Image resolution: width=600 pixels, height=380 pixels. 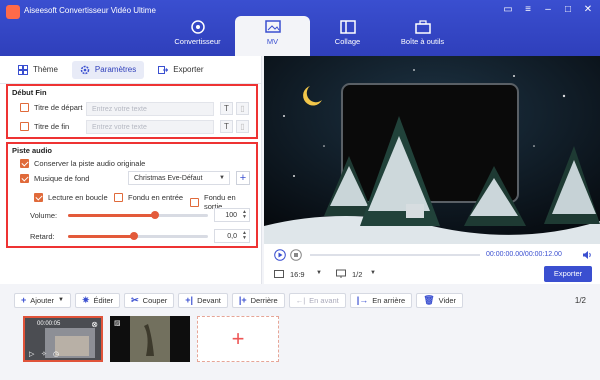 I want to click on add-label: Ajouter, so click(x=42, y=300).